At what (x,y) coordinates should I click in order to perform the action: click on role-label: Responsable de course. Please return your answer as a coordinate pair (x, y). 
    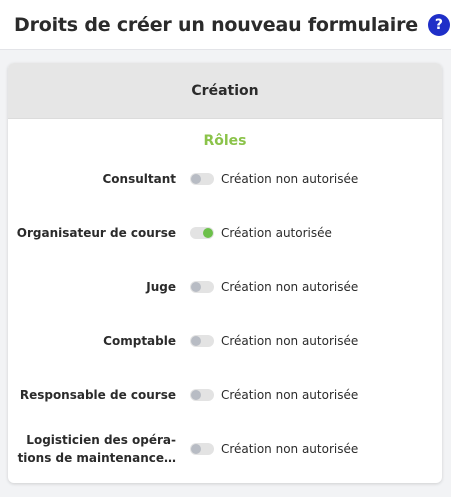
    Looking at the image, I should click on (97, 395).